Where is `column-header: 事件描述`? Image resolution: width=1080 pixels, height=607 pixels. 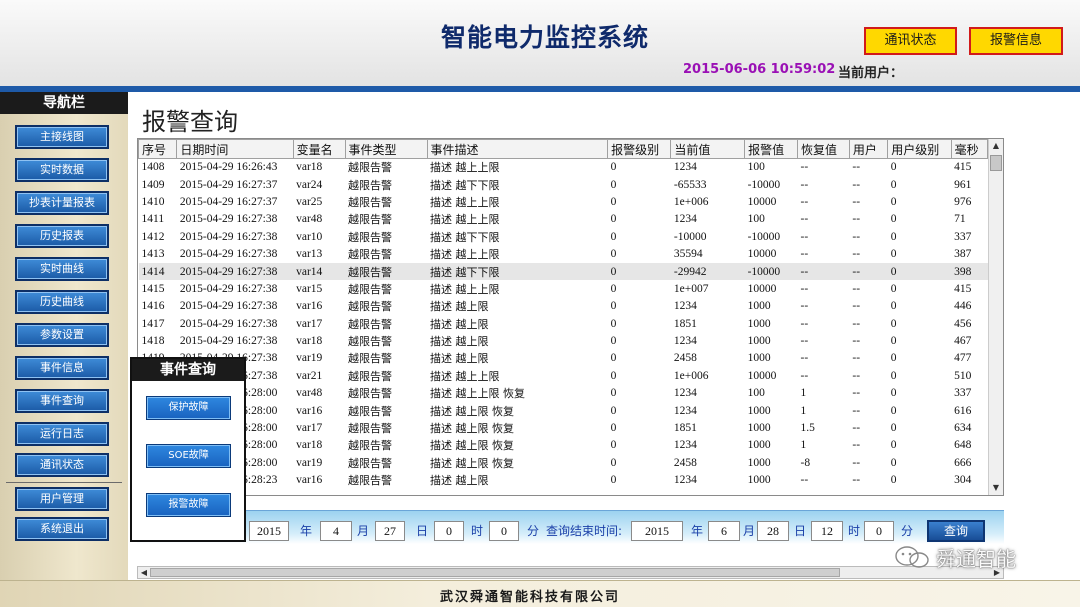 column-header: 事件描述 is located at coordinates (517, 149).